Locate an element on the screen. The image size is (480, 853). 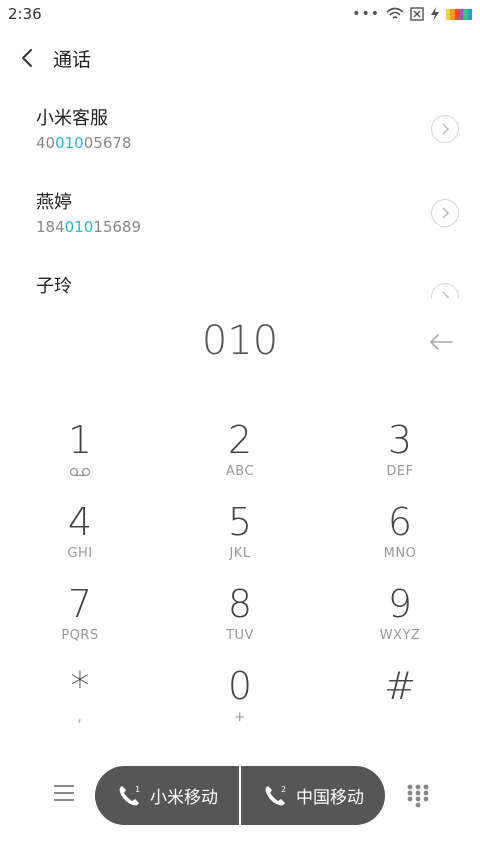
contact-item: 小米客服 4001005678 is located at coordinates (240, 132).